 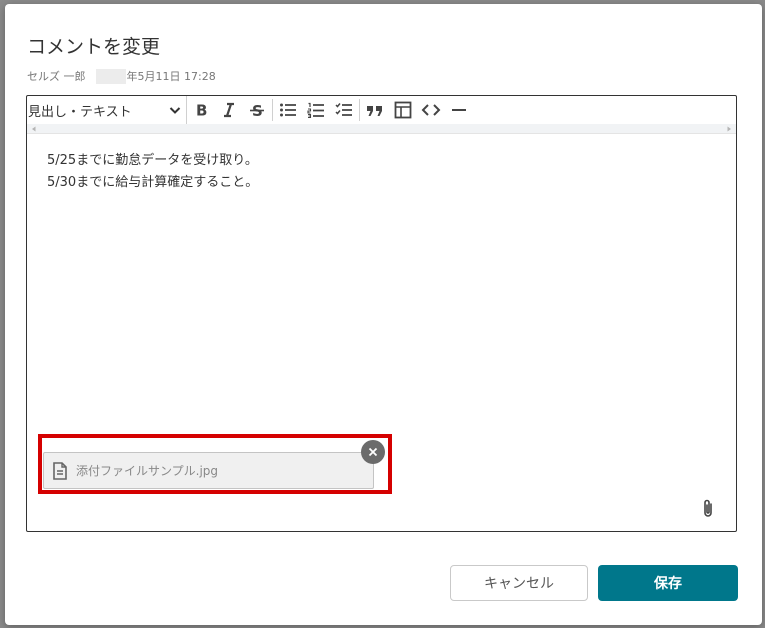 What do you see at coordinates (110, 76) in the screenshot?
I see `redacted-year` at bounding box center [110, 76].